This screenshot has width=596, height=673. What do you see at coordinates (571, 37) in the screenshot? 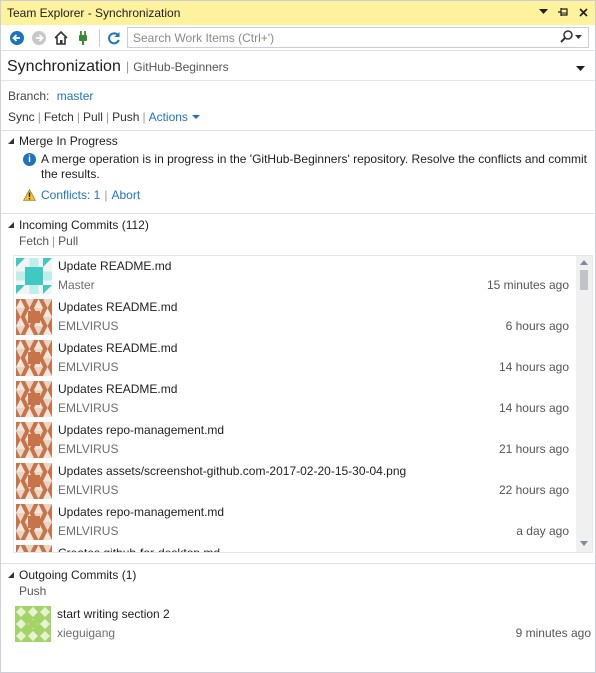
I see `search-icon` at bounding box center [571, 37].